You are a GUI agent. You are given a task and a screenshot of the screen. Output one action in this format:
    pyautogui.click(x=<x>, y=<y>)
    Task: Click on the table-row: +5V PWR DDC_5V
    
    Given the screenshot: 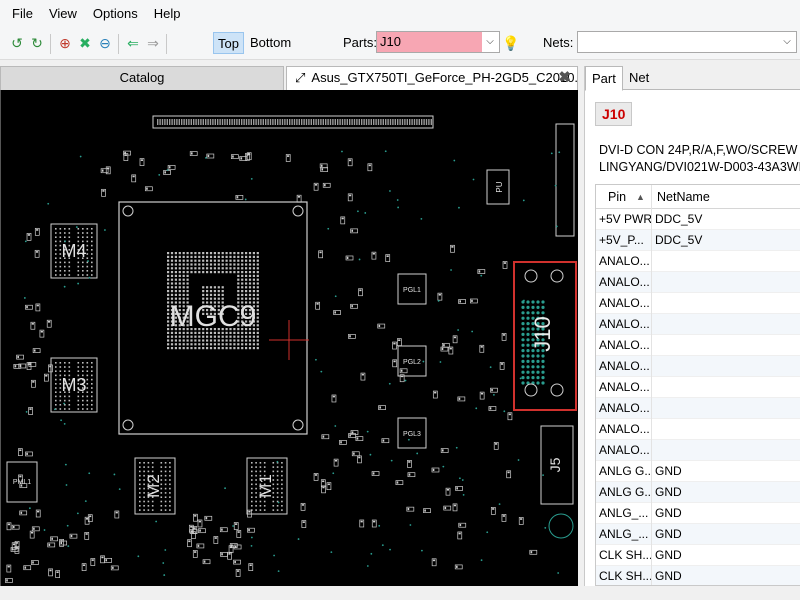 What is the action you would take?
    pyautogui.click(x=698, y=219)
    